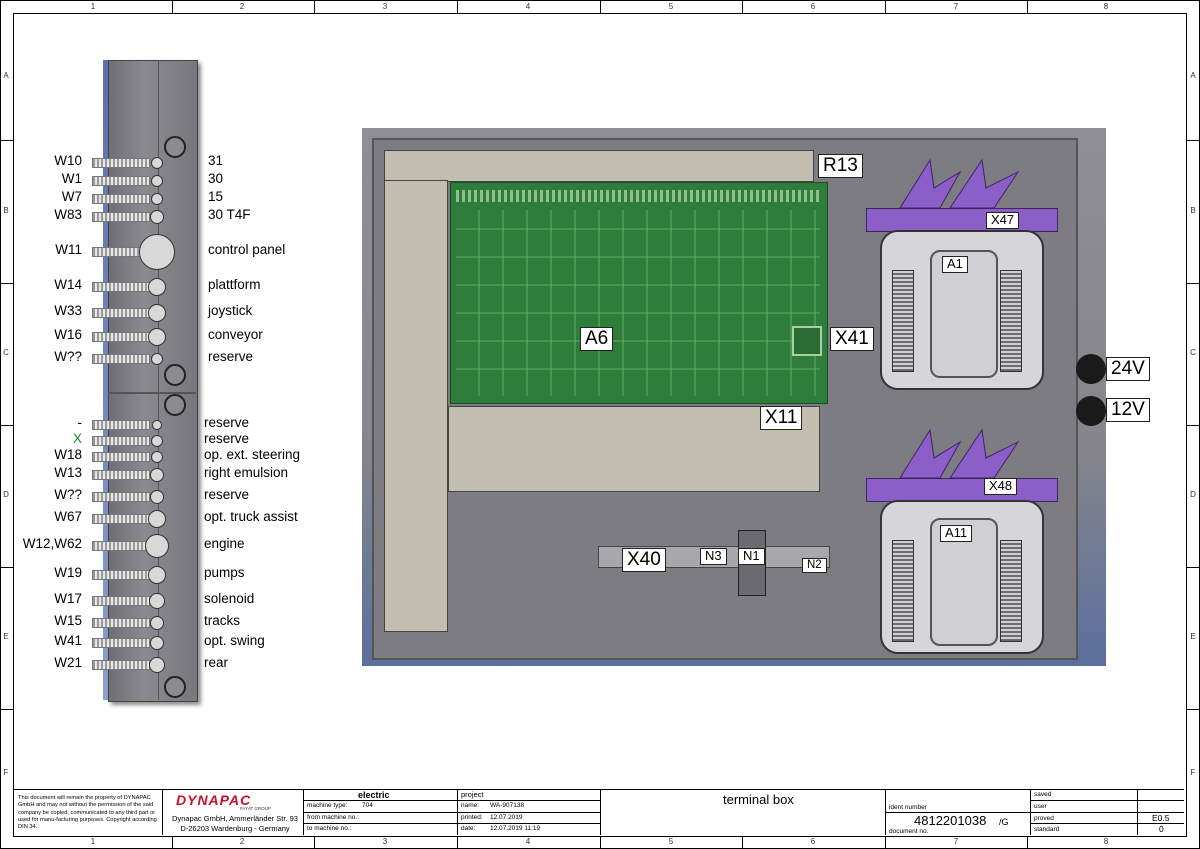  What do you see at coordinates (216, 178) in the screenshot?
I see `wire-description: 30` at bounding box center [216, 178].